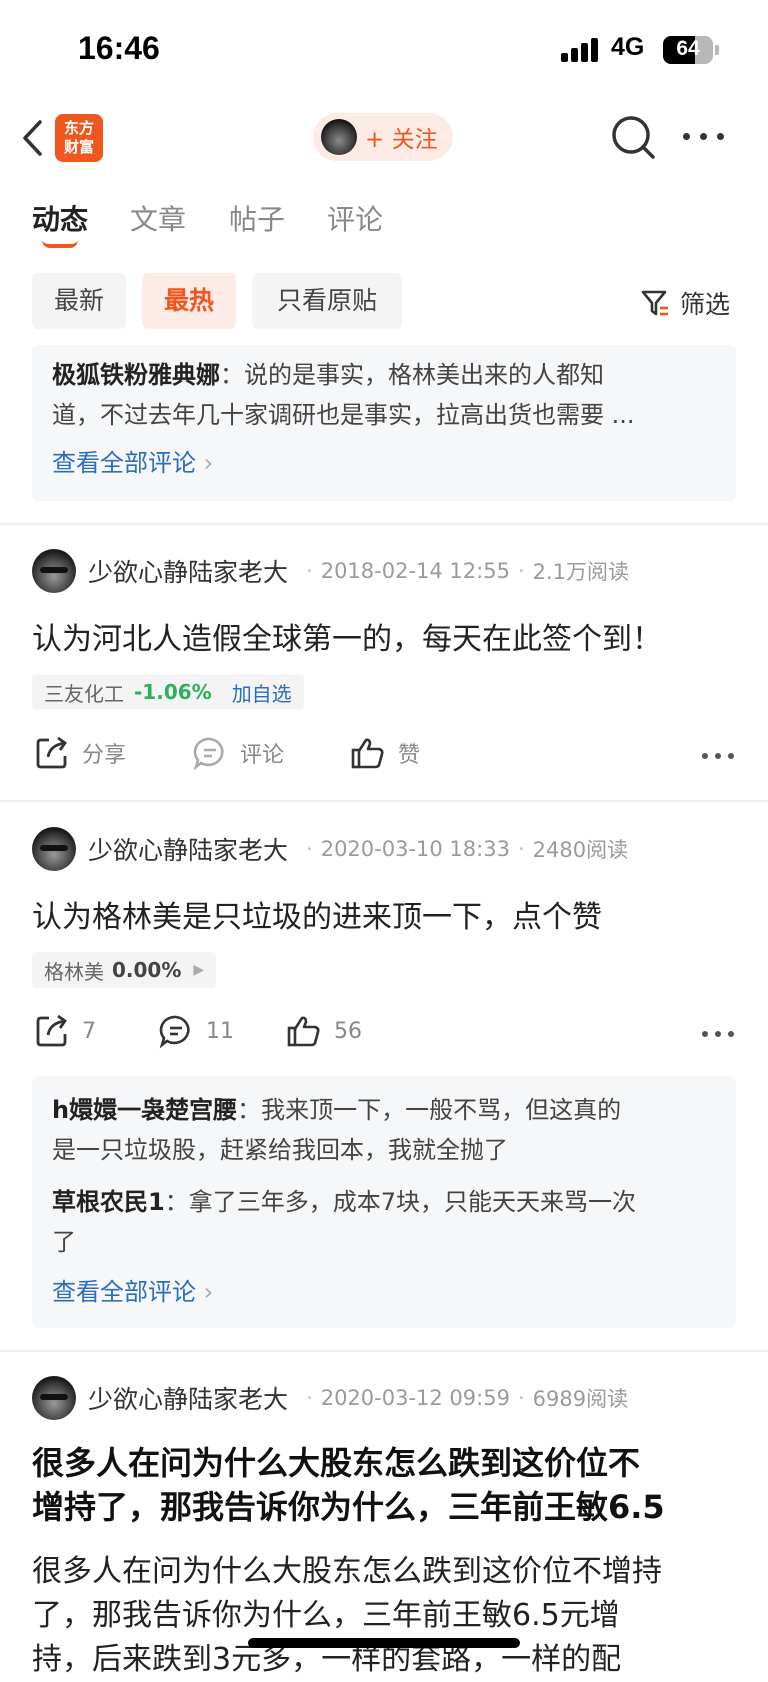  What do you see at coordinates (74, 971) in the screenshot?
I see `stock-name: 格林美` at bounding box center [74, 971].